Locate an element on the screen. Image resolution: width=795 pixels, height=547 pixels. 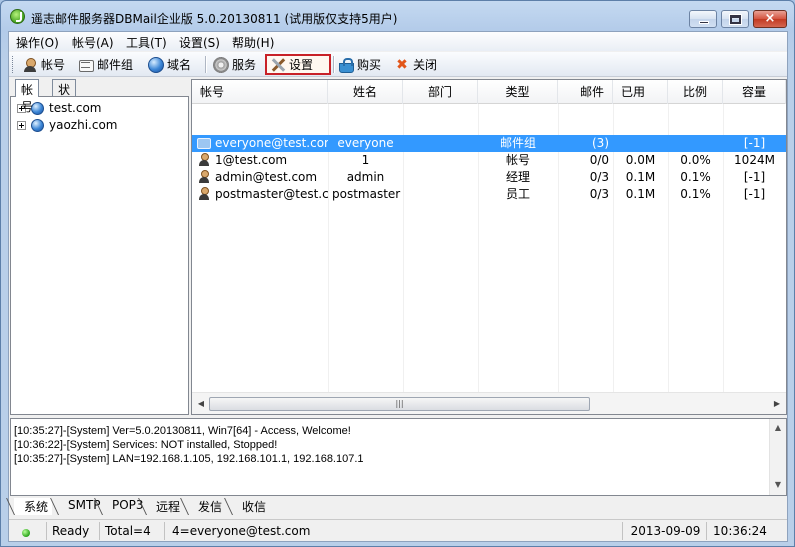
expand-icon is located at coordinates (21, 125).